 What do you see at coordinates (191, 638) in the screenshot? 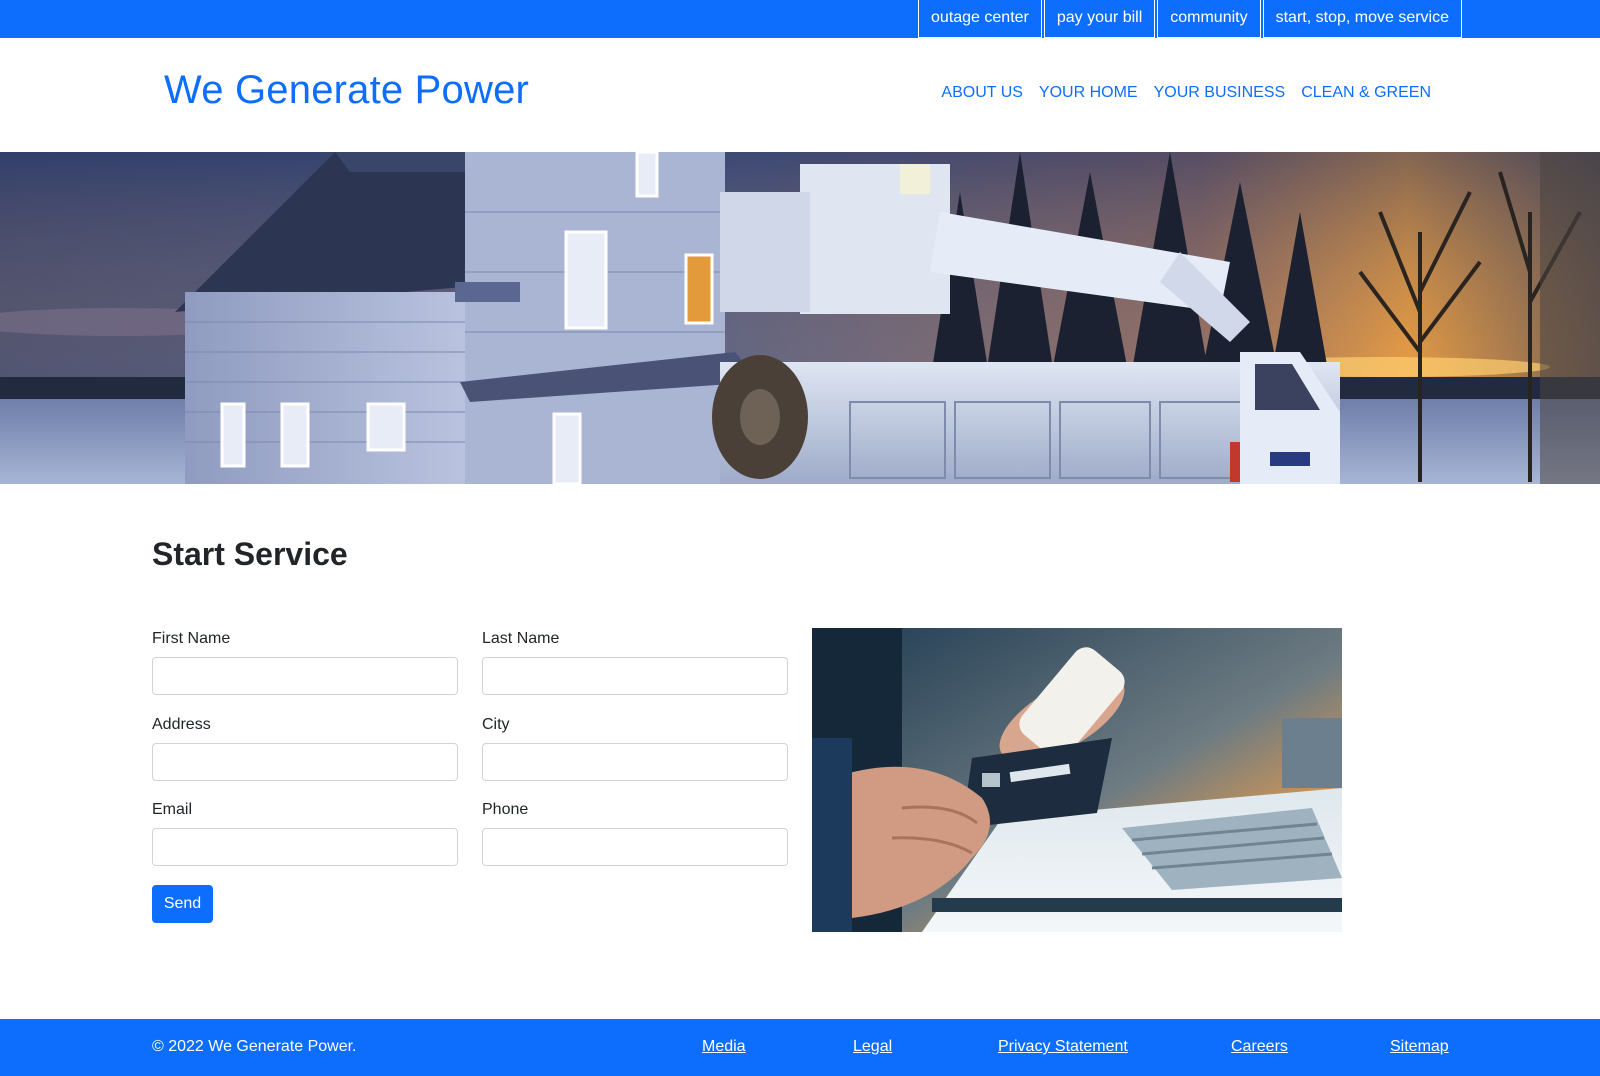
I see `first-name-label: First Name` at bounding box center [191, 638].